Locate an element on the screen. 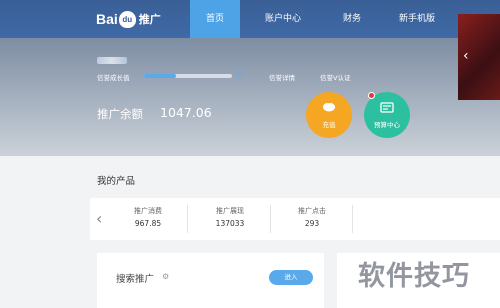 The width and height of the screenshot is (500, 308). budget-center-label: 预算中心 is located at coordinates (387, 124).